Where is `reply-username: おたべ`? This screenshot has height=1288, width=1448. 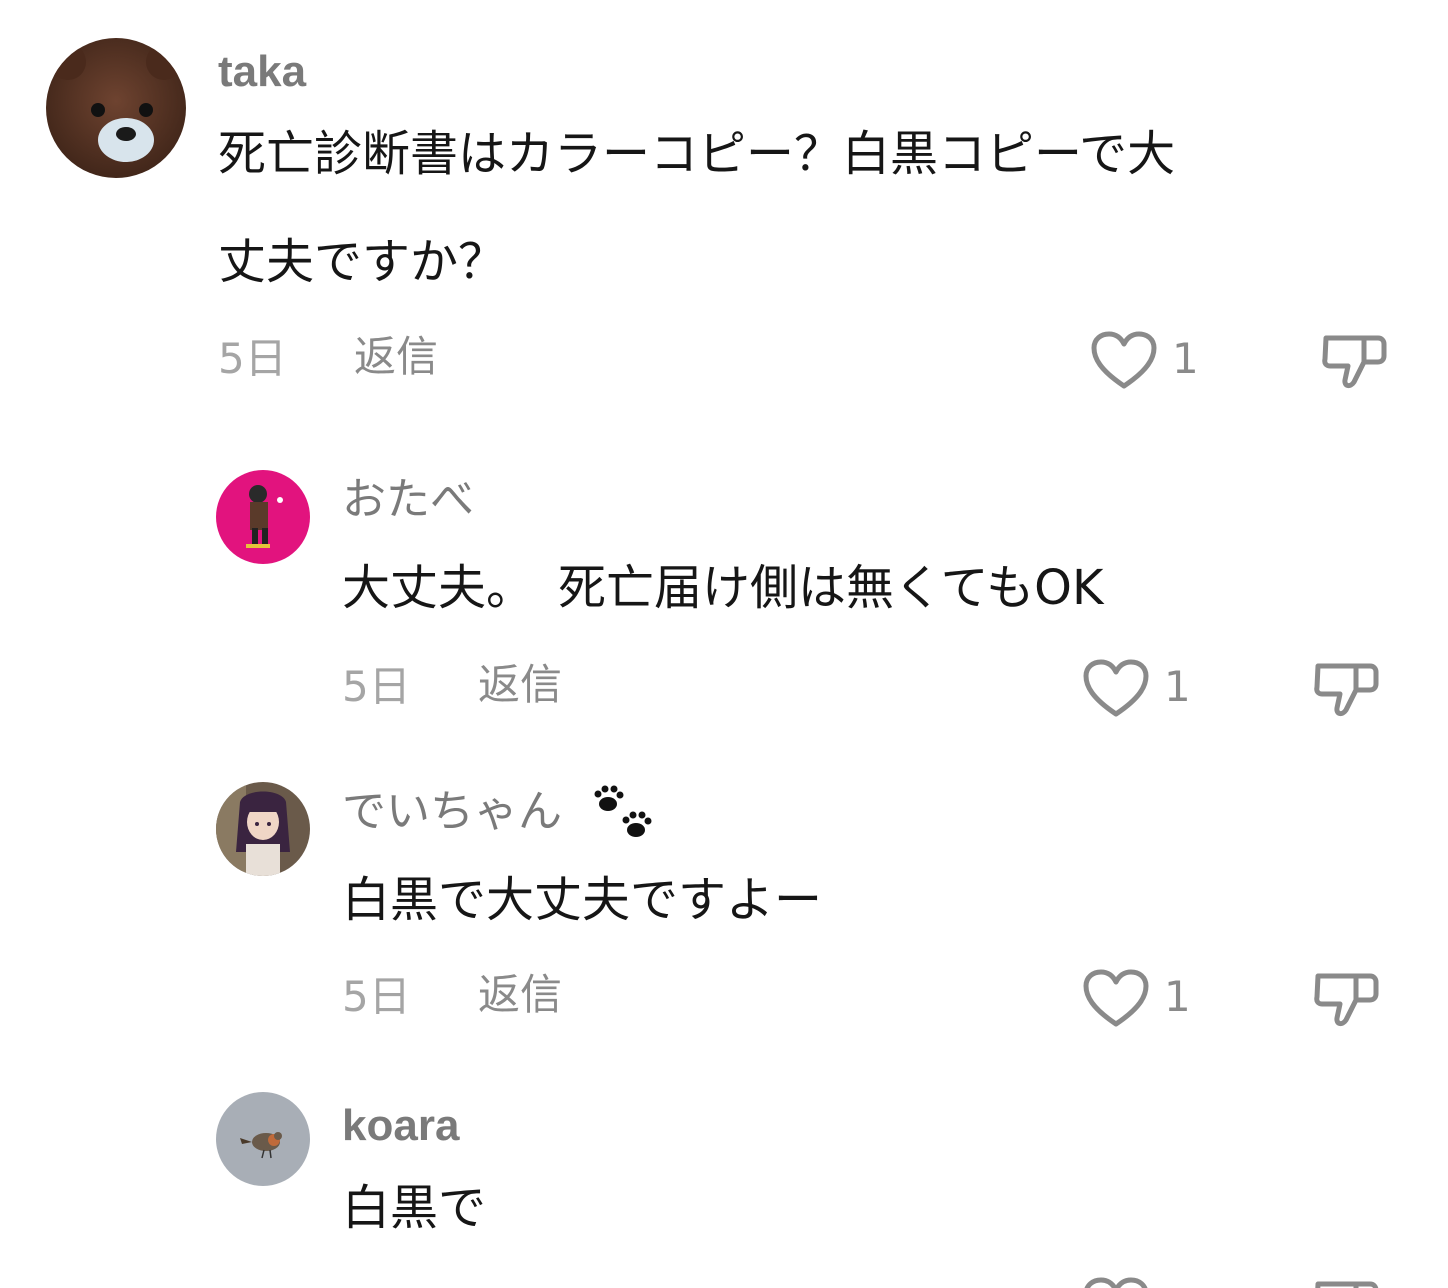
reply-username: おたべ is located at coordinates (408, 500).